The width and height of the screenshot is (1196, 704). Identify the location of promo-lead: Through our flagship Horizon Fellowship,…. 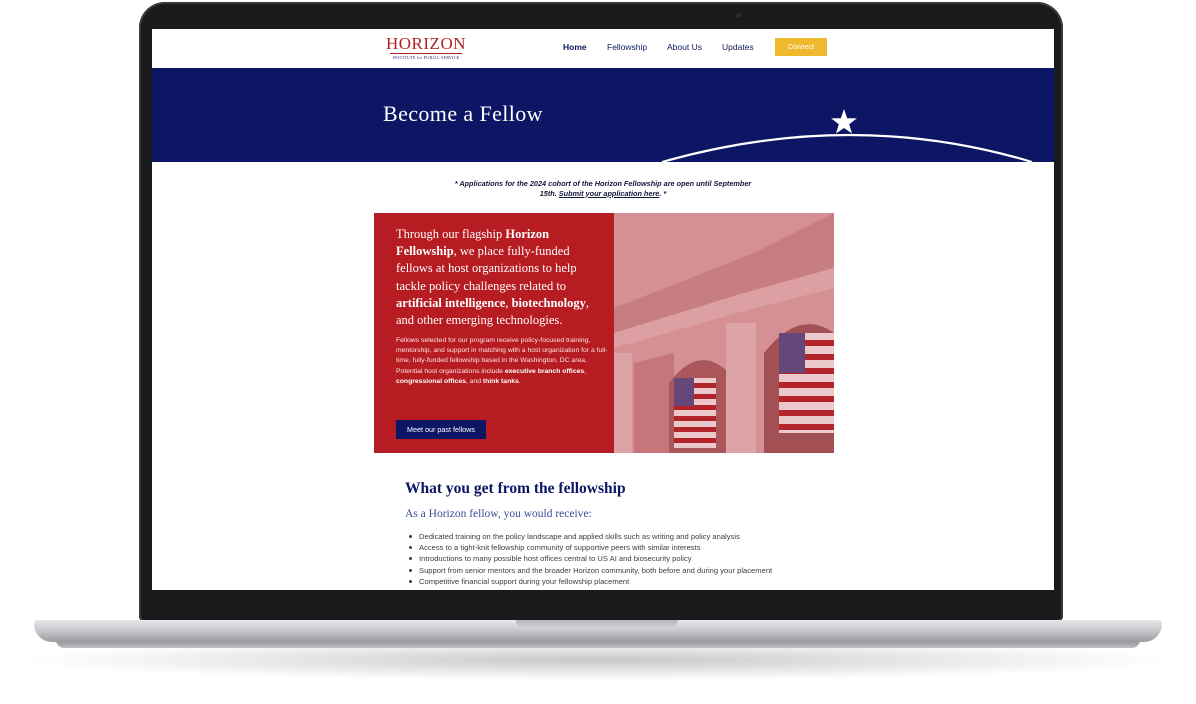
(496, 277).